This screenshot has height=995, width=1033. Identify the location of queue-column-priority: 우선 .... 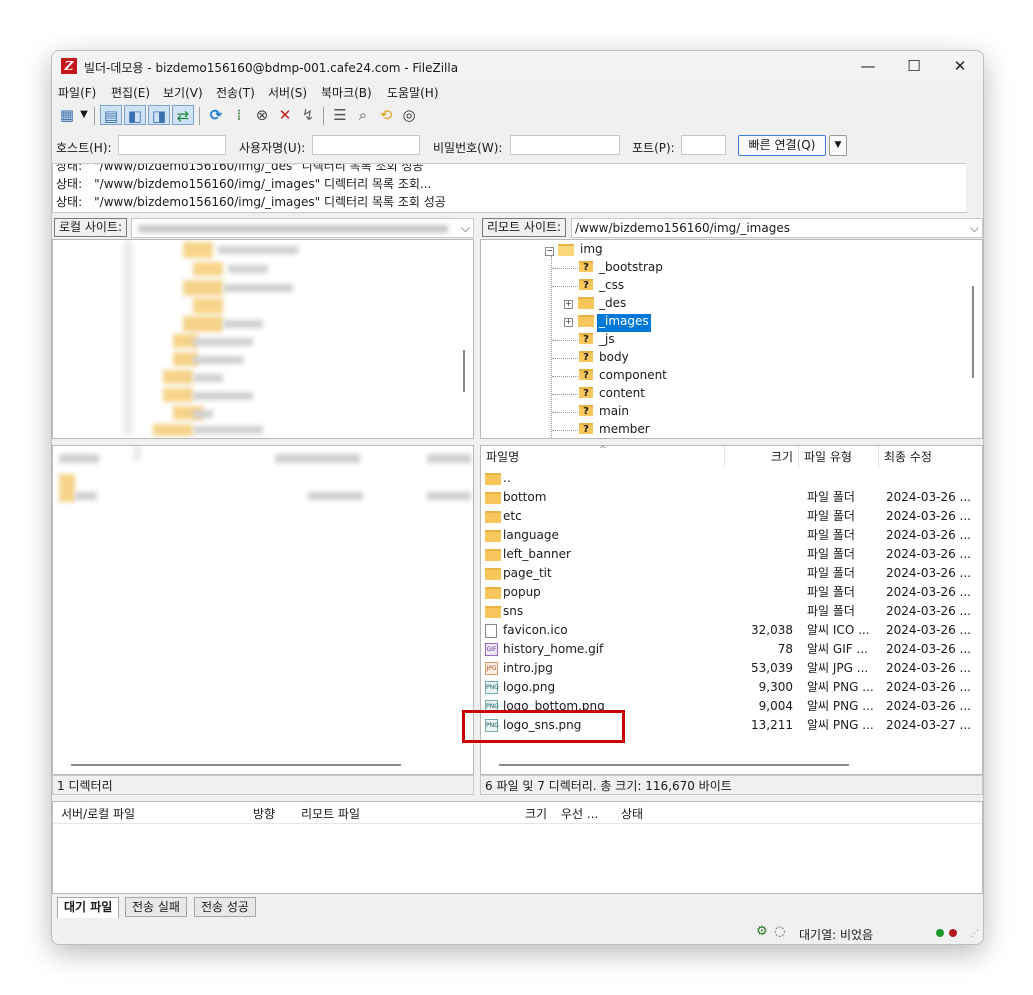
(579, 813).